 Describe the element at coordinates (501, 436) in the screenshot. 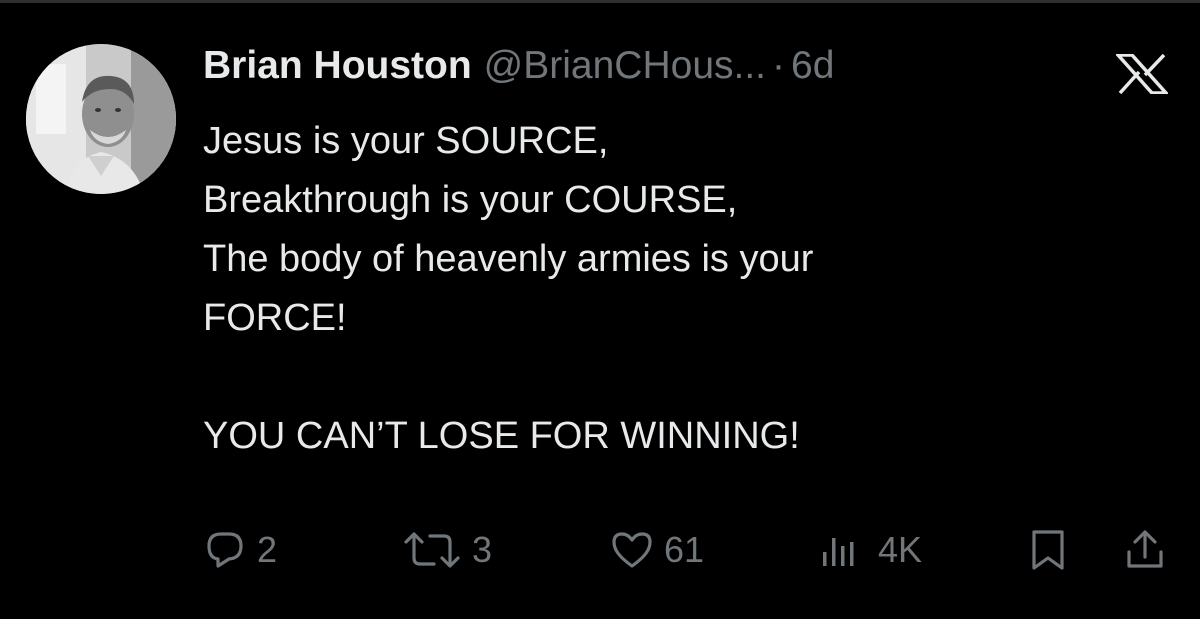

I see `tweet-text-line: YOU CAN’T LOSE FOR WINNING!` at that location.